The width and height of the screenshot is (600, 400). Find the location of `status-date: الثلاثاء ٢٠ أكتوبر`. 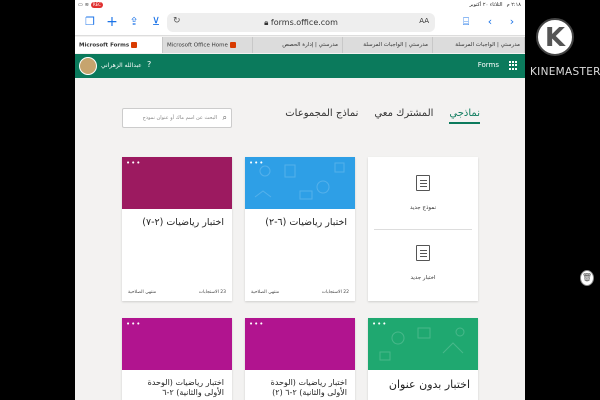

status-date: الثلاثاء ٢٠ أكتوبر is located at coordinates (486, 5).